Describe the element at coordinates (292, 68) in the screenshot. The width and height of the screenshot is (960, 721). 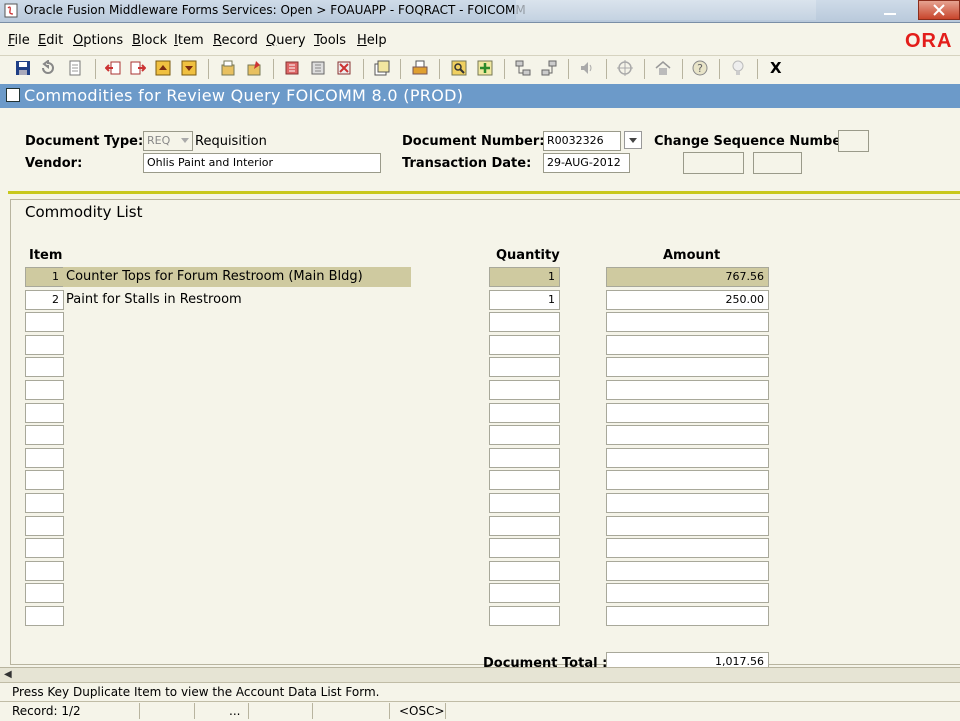
I see `insert-record-icon` at that location.